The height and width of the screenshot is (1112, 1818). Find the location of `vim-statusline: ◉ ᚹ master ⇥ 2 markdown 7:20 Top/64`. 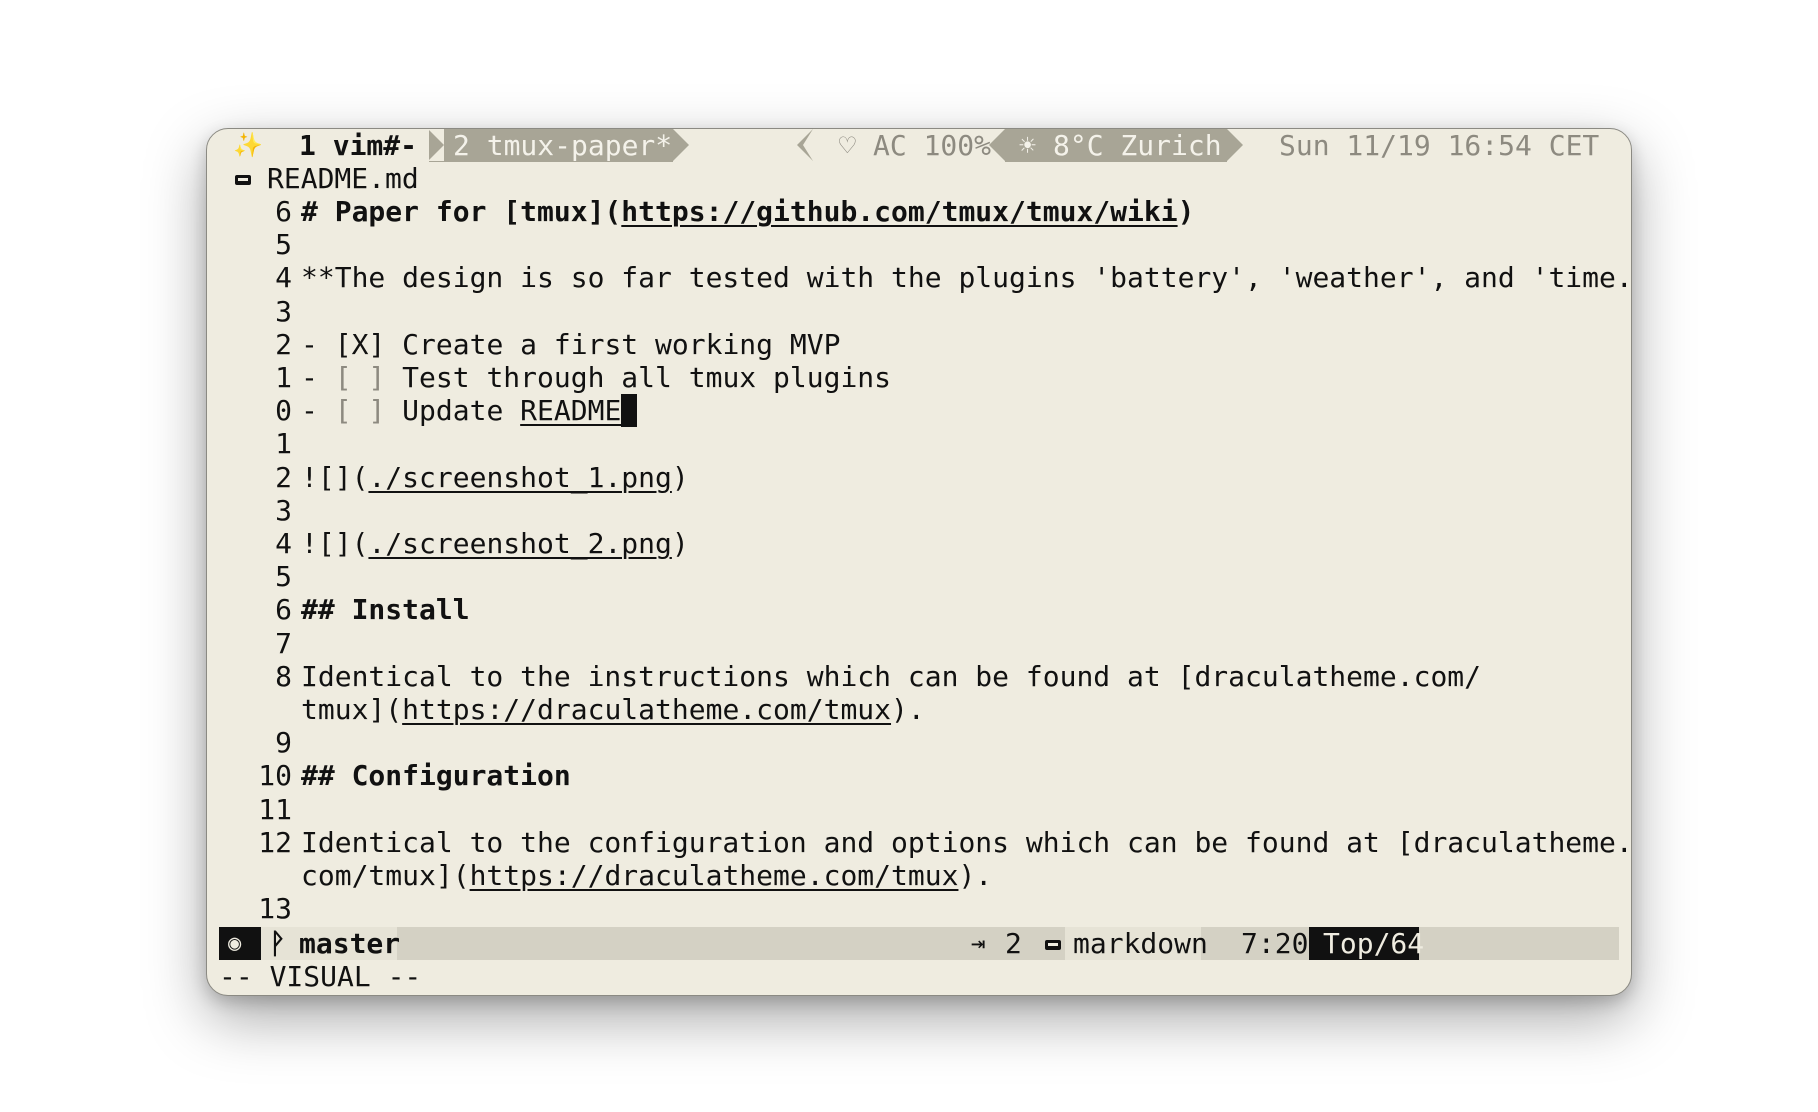

vim-statusline: ◉ ᚹ master ⇥ 2 markdown 7:20 Top/64 is located at coordinates (919, 943).